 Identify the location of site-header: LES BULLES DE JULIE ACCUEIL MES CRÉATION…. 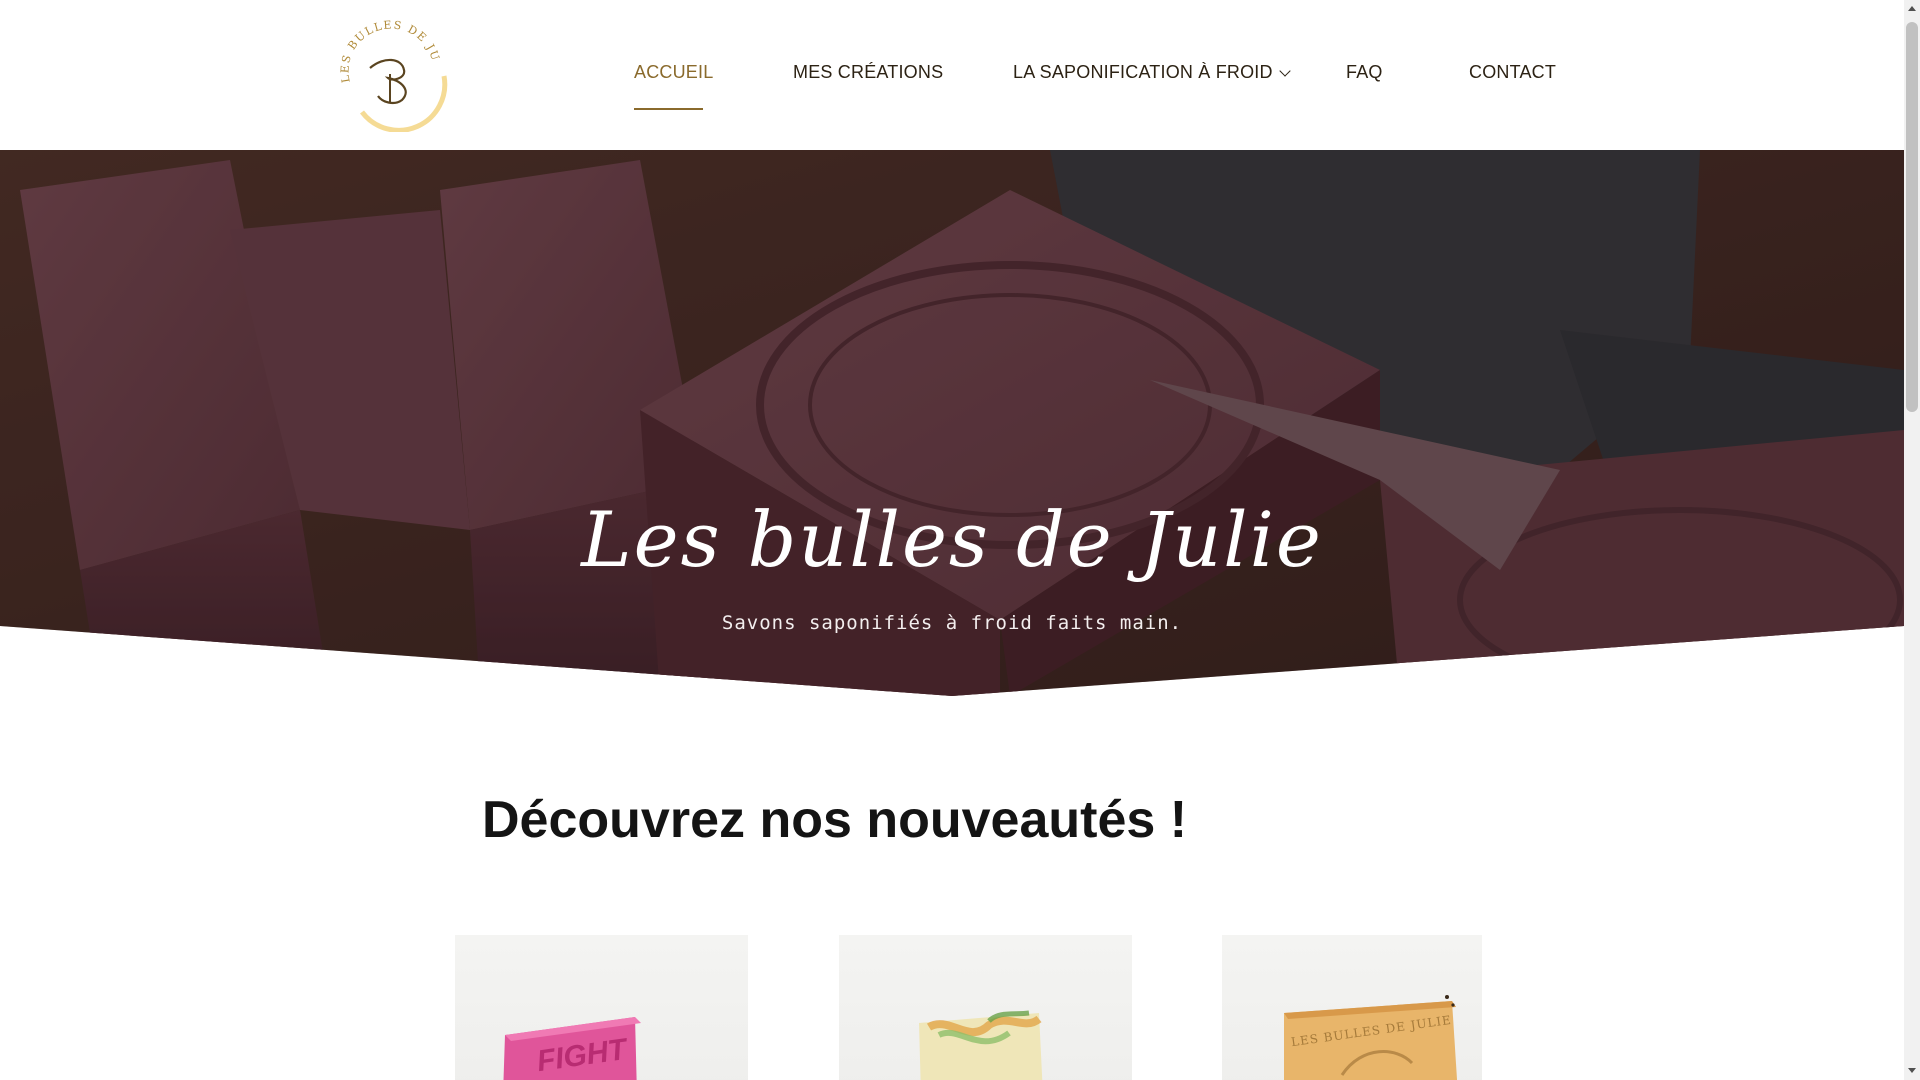
(952, 75).